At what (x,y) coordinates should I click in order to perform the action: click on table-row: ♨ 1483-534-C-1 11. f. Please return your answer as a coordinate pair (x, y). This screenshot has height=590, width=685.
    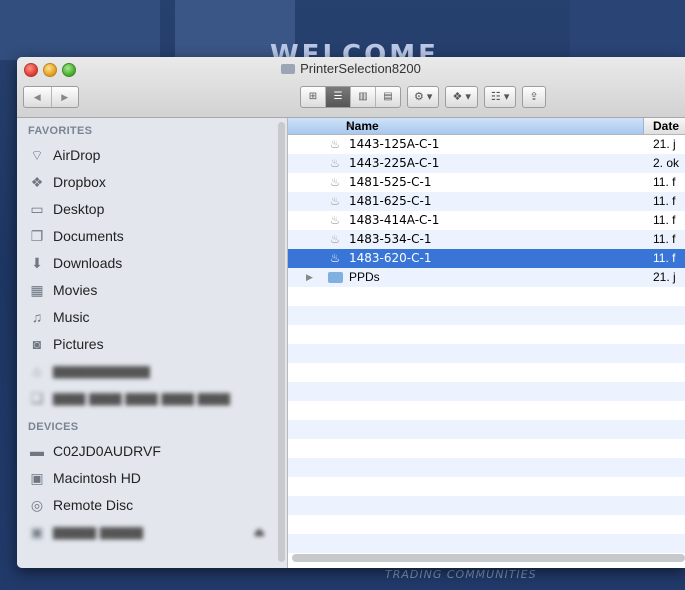
    Looking at the image, I should click on (486, 239).